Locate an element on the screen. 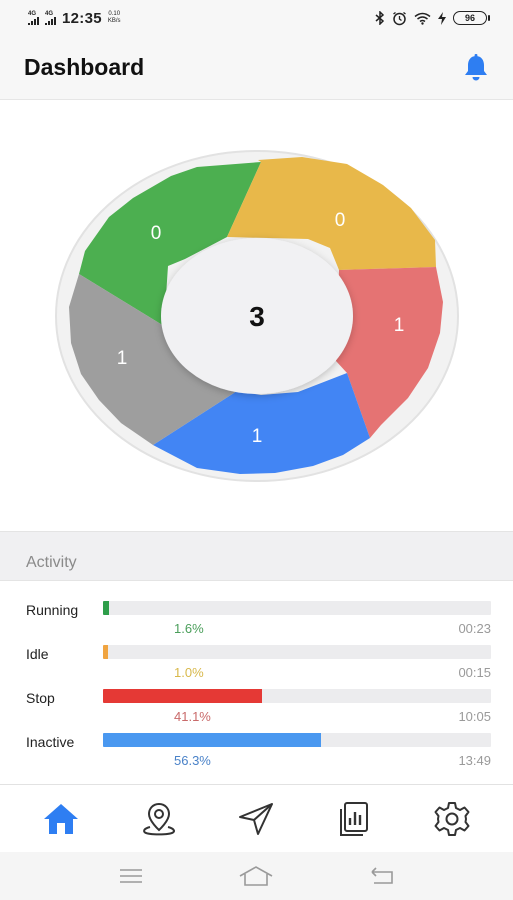 Image resolution: width=513 pixels, height=900 pixels. activity-row-running: Running 1.6% 00:23 is located at coordinates (256, 609).